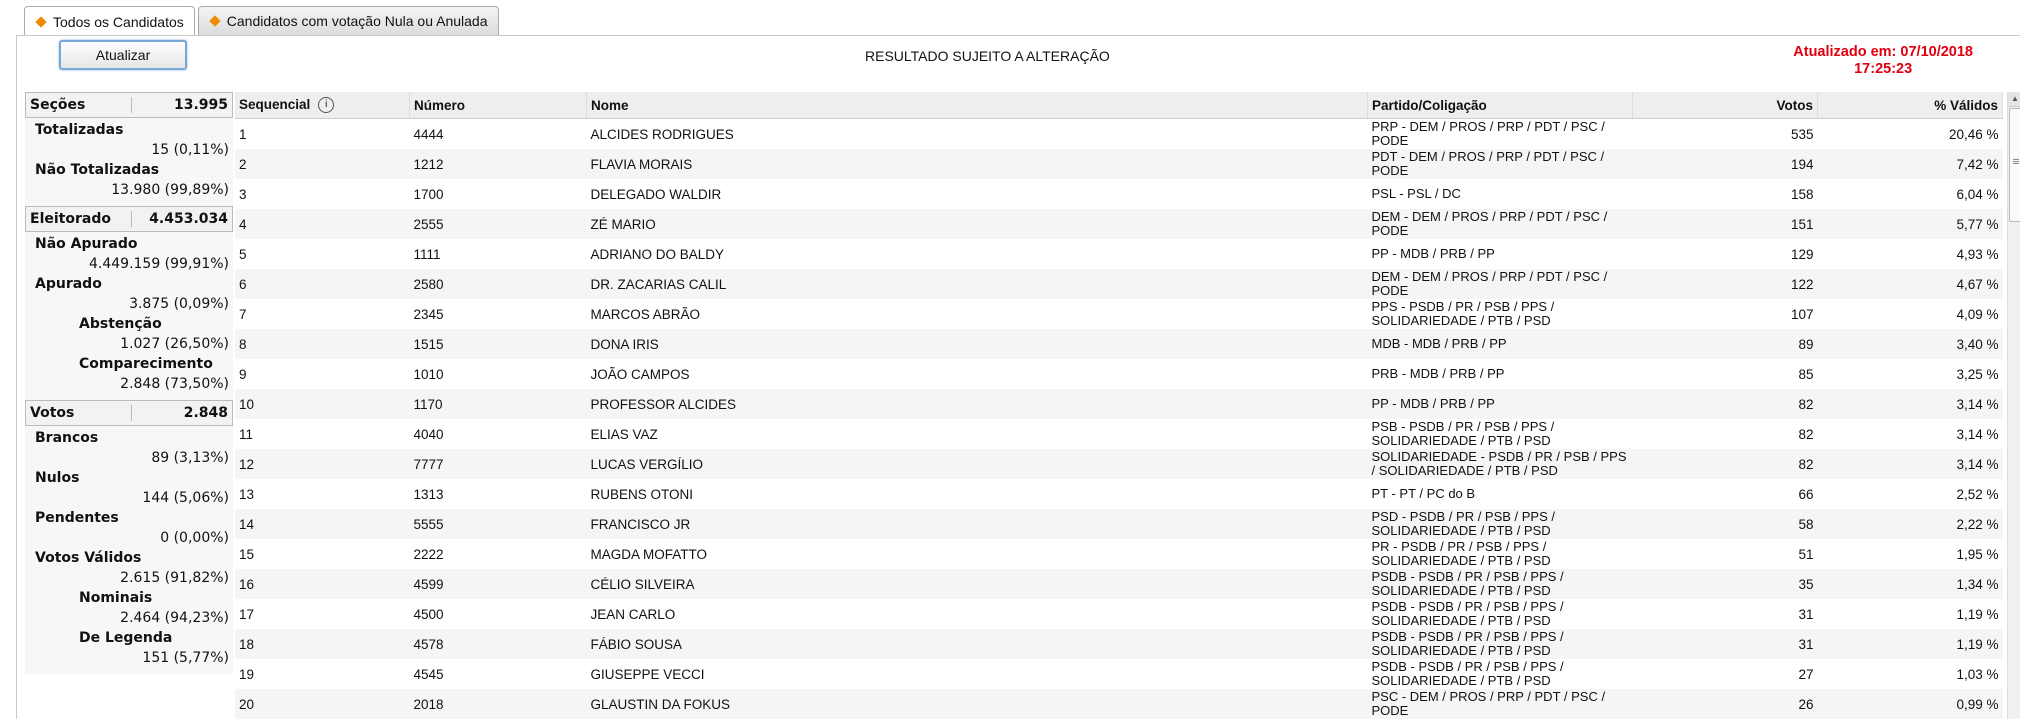  What do you see at coordinates (1910, 105) in the screenshot?
I see `col-validos: % Válidos` at bounding box center [1910, 105].